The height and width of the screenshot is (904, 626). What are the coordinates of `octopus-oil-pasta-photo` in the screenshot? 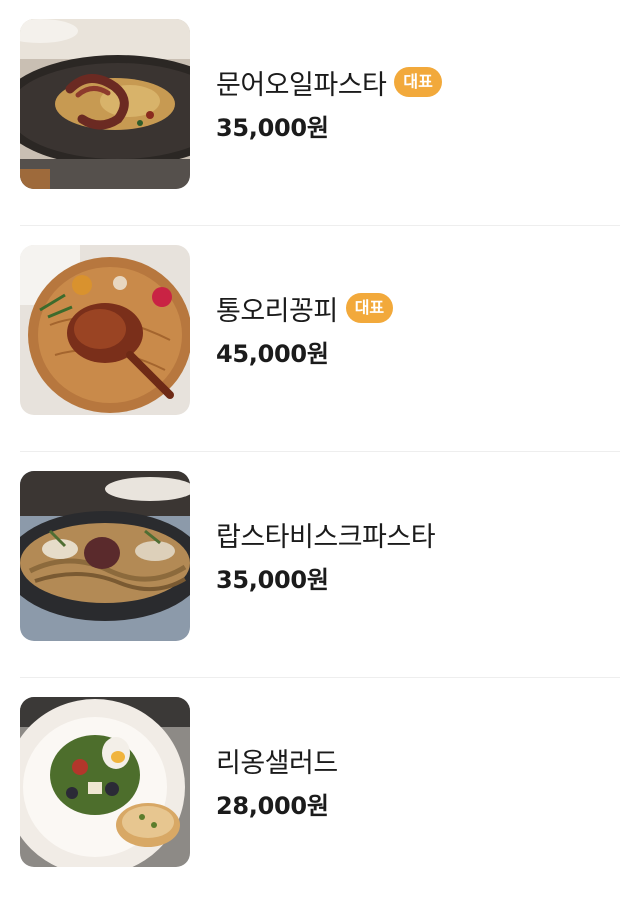 It's located at (105, 104).